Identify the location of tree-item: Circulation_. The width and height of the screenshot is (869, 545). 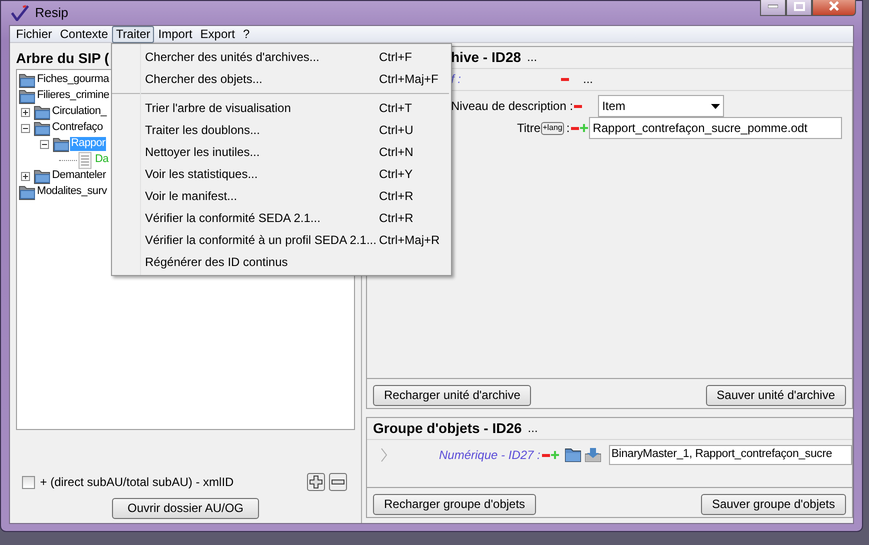
(79, 112).